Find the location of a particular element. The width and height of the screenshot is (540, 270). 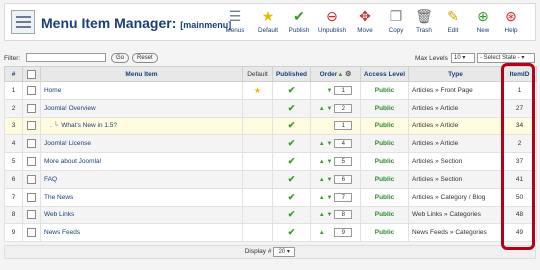

col-type: Type is located at coordinates (455, 74).